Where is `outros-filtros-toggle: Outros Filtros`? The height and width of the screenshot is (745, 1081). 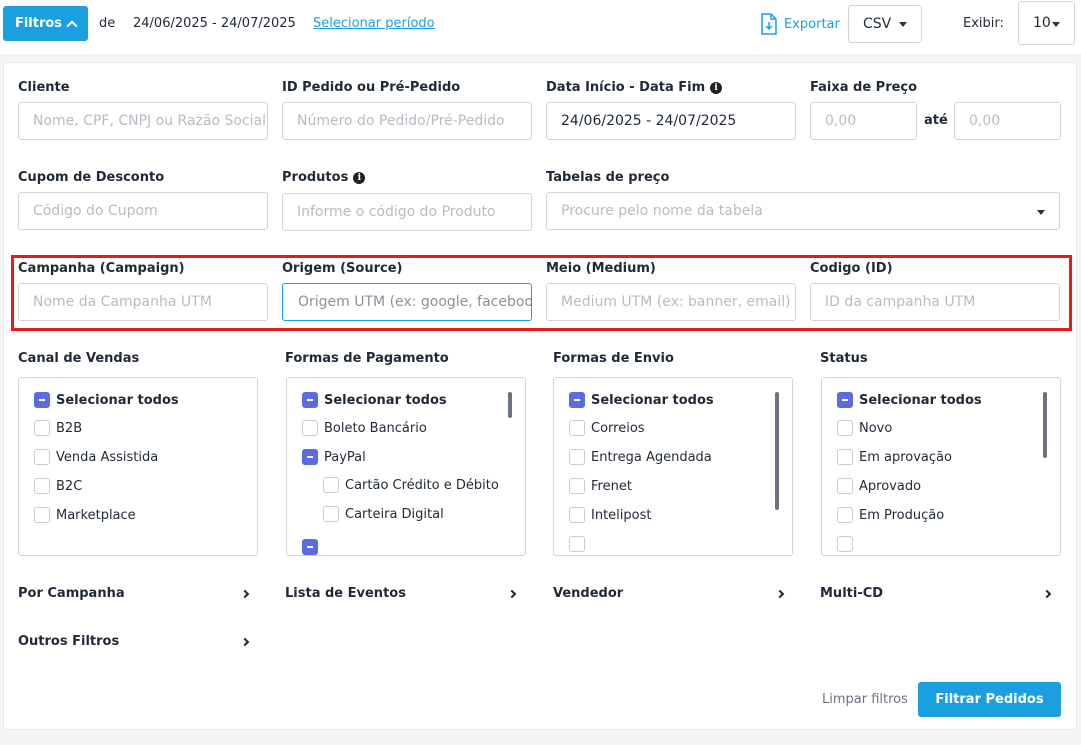
outros-filtros-toggle: Outros Filtros is located at coordinates (136, 643).